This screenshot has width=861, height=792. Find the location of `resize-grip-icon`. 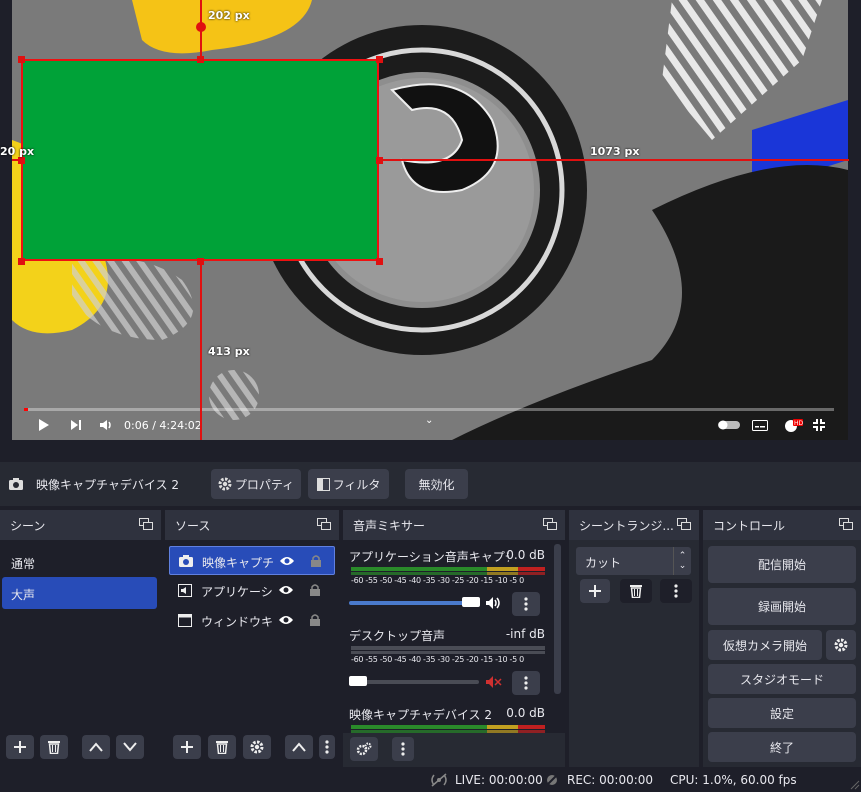

resize-grip-icon is located at coordinates (854, 784).